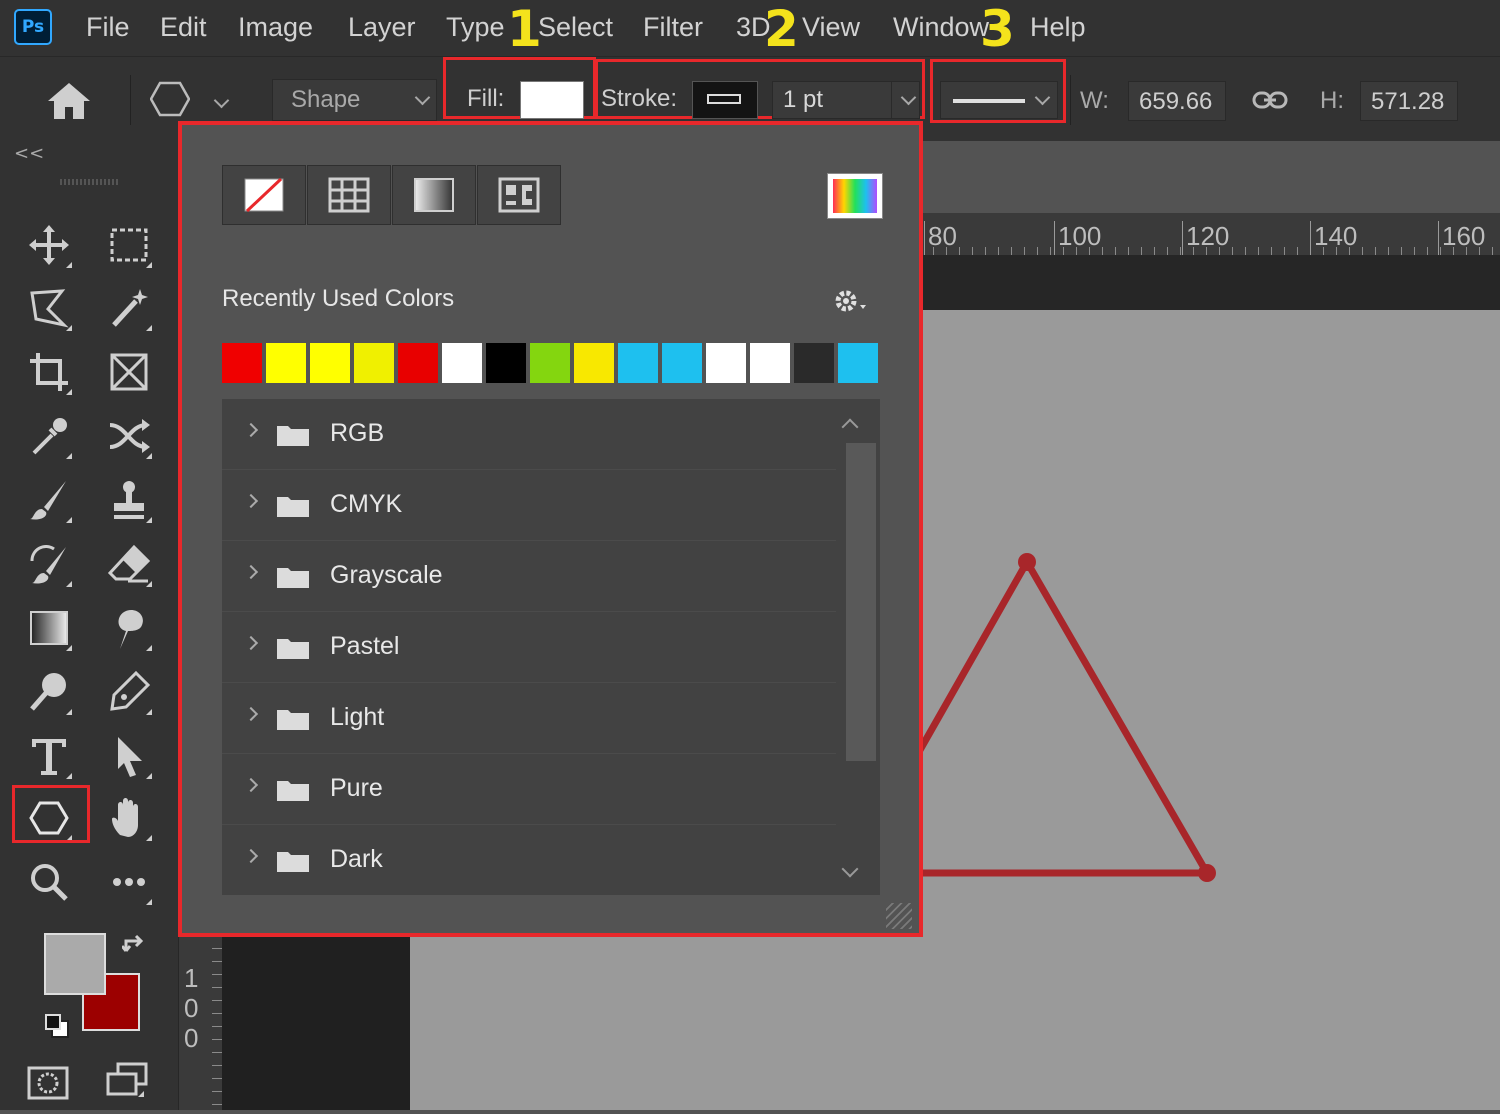 The height and width of the screenshot is (1114, 1500). What do you see at coordinates (129, 436) in the screenshot?
I see `content-aware-move-tool-icon` at bounding box center [129, 436].